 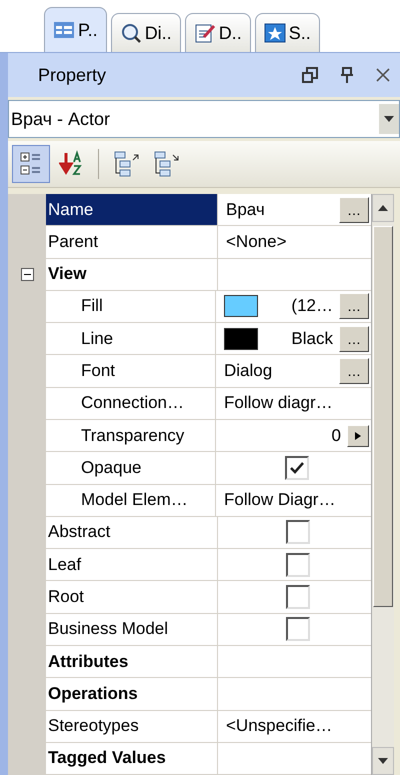 What do you see at coordinates (75, 29) in the screenshot?
I see `panel-tab: P..` at bounding box center [75, 29].